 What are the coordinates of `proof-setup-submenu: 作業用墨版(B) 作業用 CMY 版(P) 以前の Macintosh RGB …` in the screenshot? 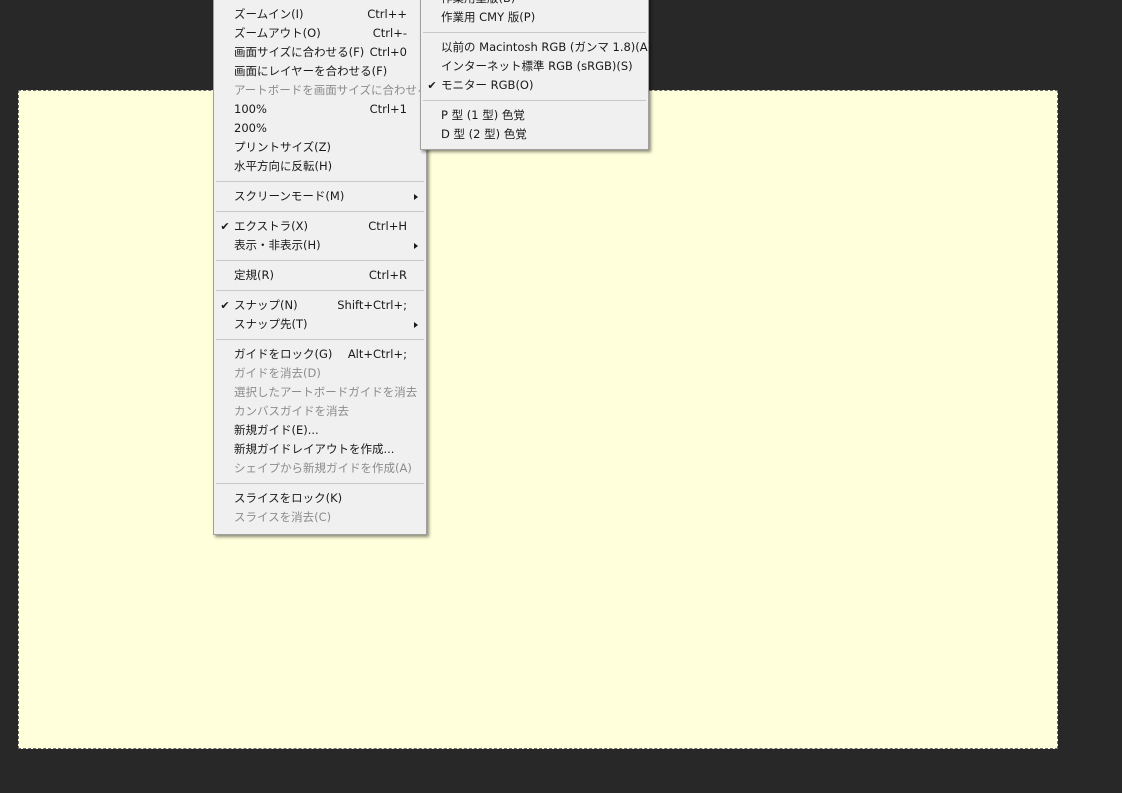 It's located at (536, 75).